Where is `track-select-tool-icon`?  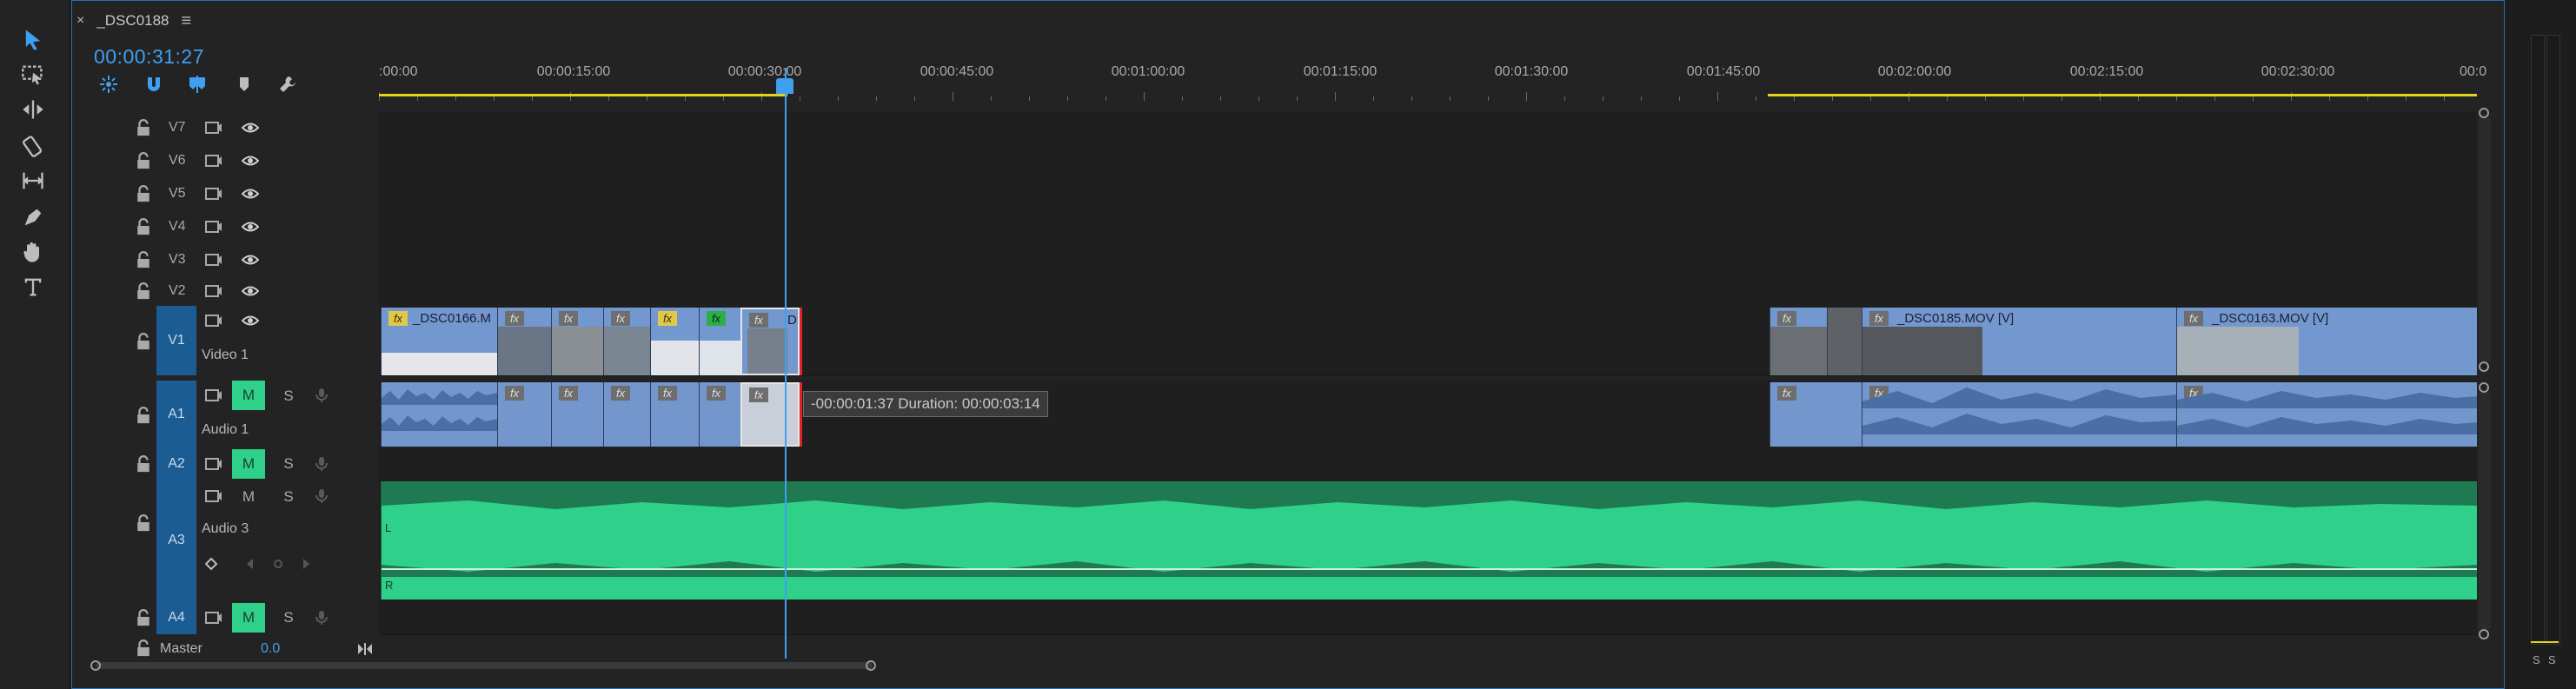
track-select-tool-icon is located at coordinates (33, 74).